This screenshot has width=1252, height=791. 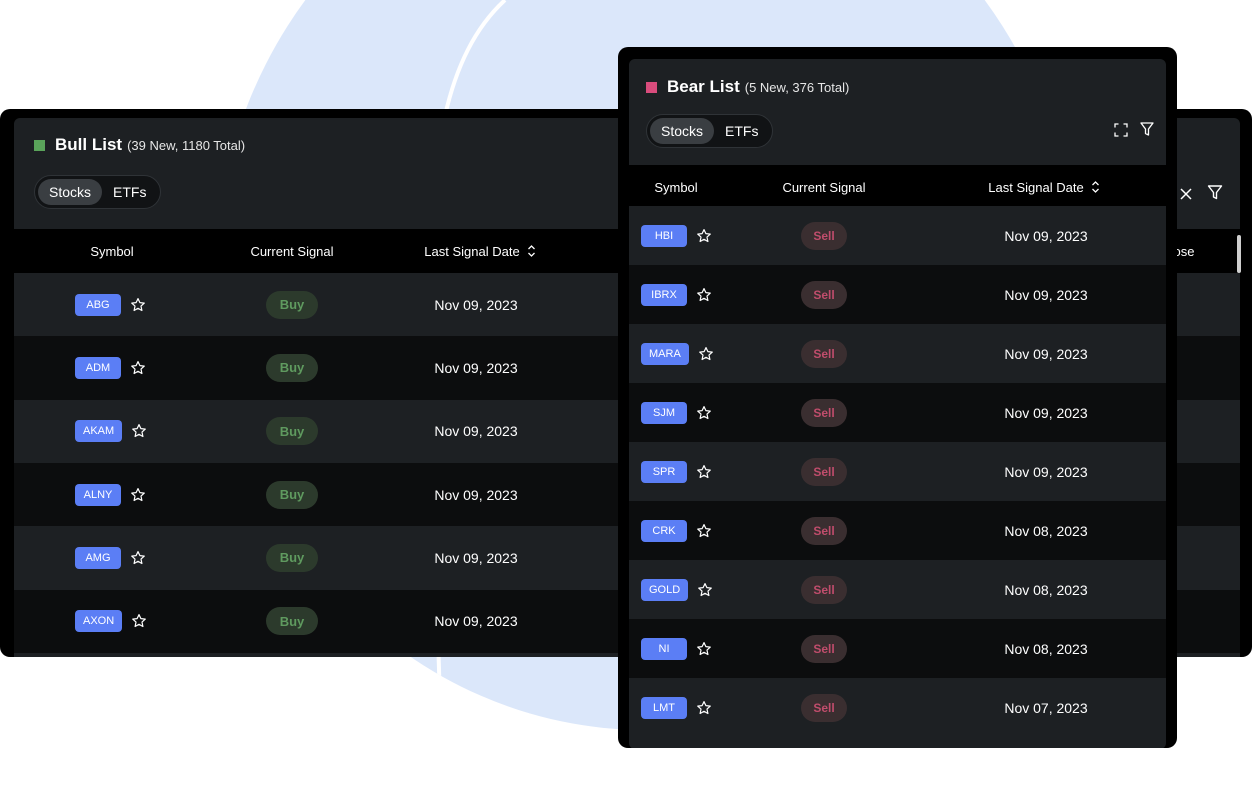 I want to click on ticker-badge: CRK, so click(x=664, y=530).